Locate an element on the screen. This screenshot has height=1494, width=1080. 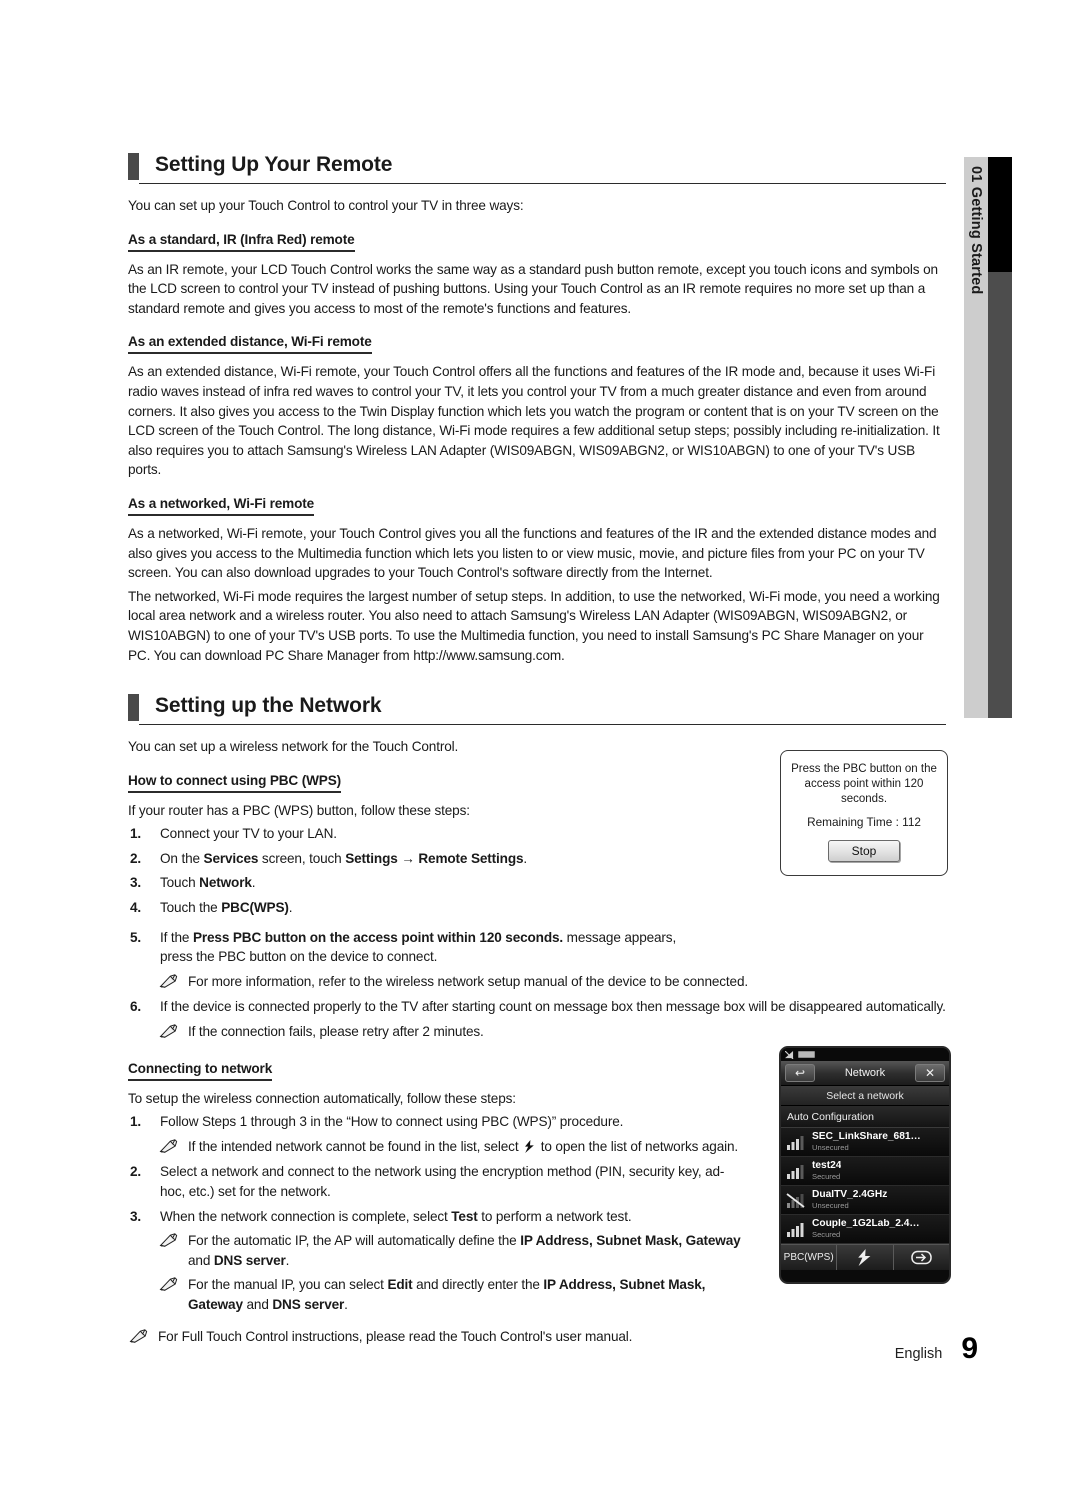
network-name: test24 is located at coordinates (827, 1166).